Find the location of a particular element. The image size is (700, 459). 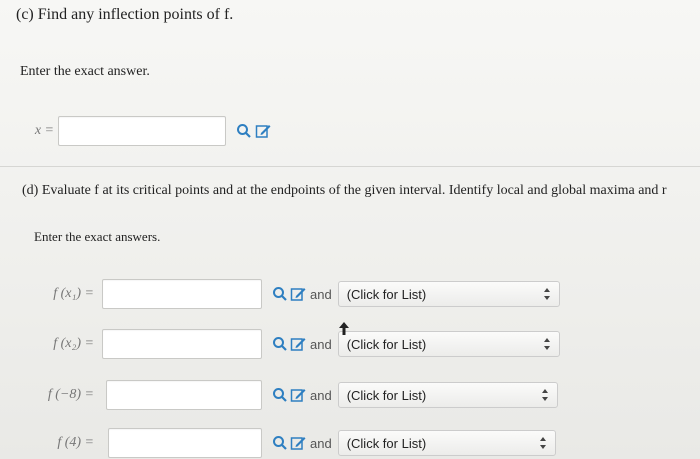

inflection-label: x = is located at coordinates (44, 130).